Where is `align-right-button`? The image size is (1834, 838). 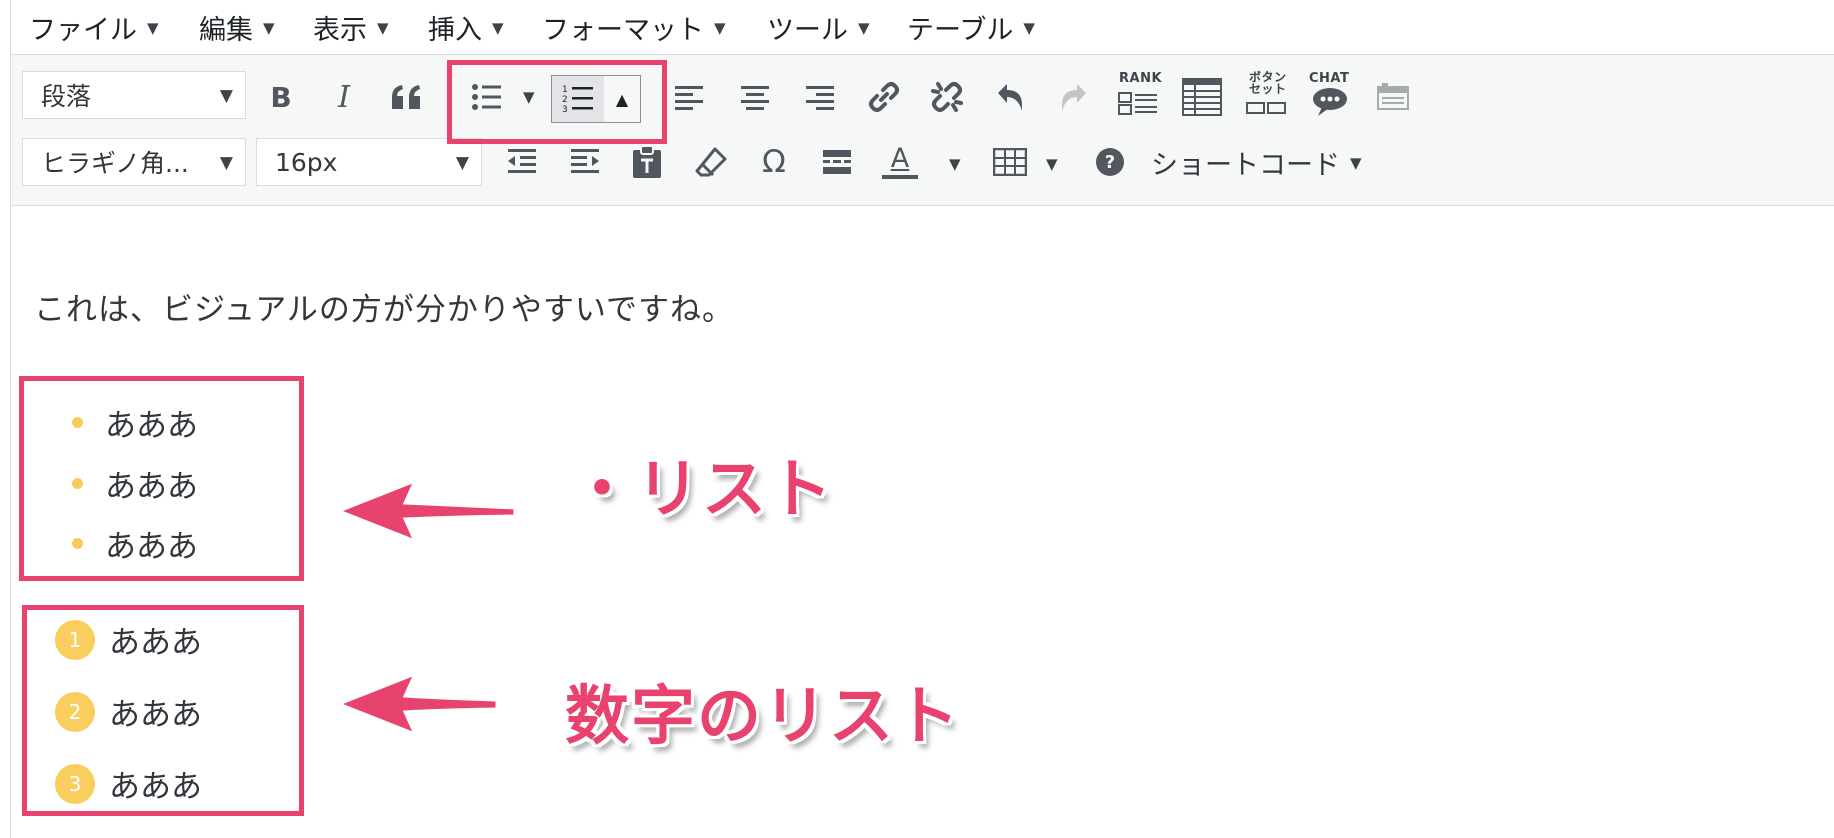
align-right-button is located at coordinates (819, 97).